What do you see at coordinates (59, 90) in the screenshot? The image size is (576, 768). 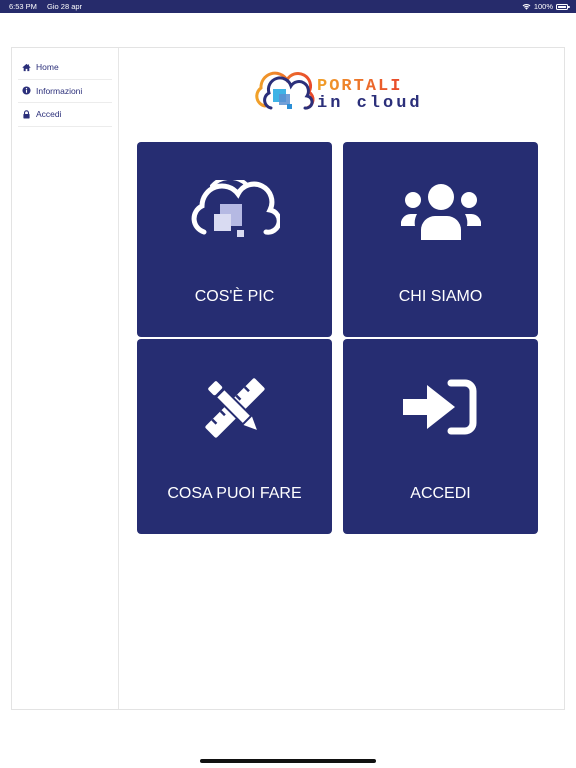 I see `sidebar-item-label: Informazioni` at bounding box center [59, 90].